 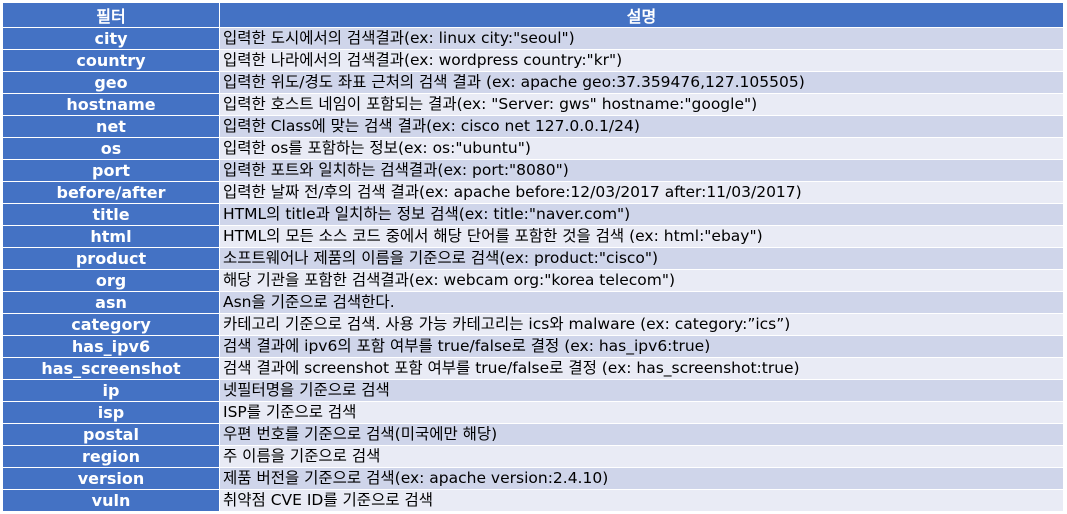 I want to click on filter-name: vuln, so click(x=111, y=500).